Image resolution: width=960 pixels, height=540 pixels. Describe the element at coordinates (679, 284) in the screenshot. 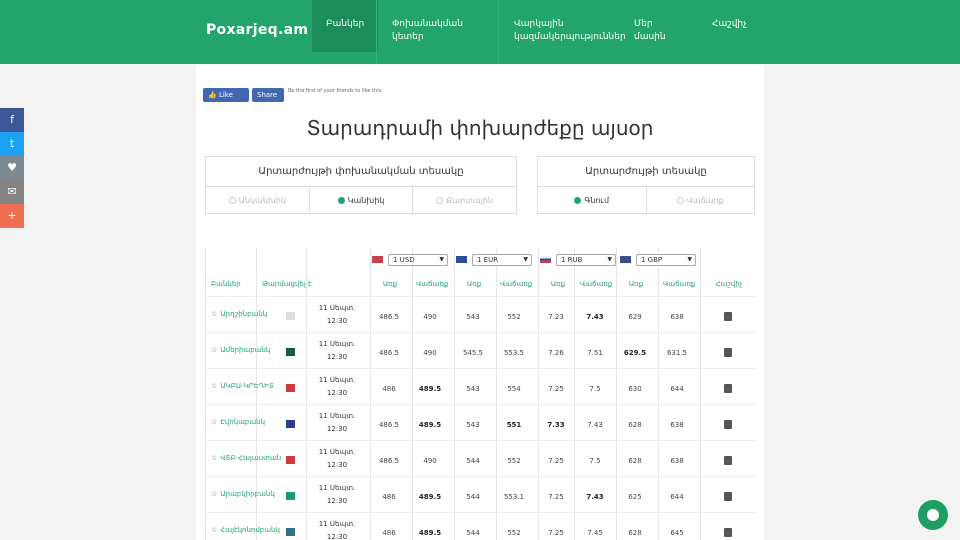

I see `header-gbp-sell: Վաճառք` at that location.